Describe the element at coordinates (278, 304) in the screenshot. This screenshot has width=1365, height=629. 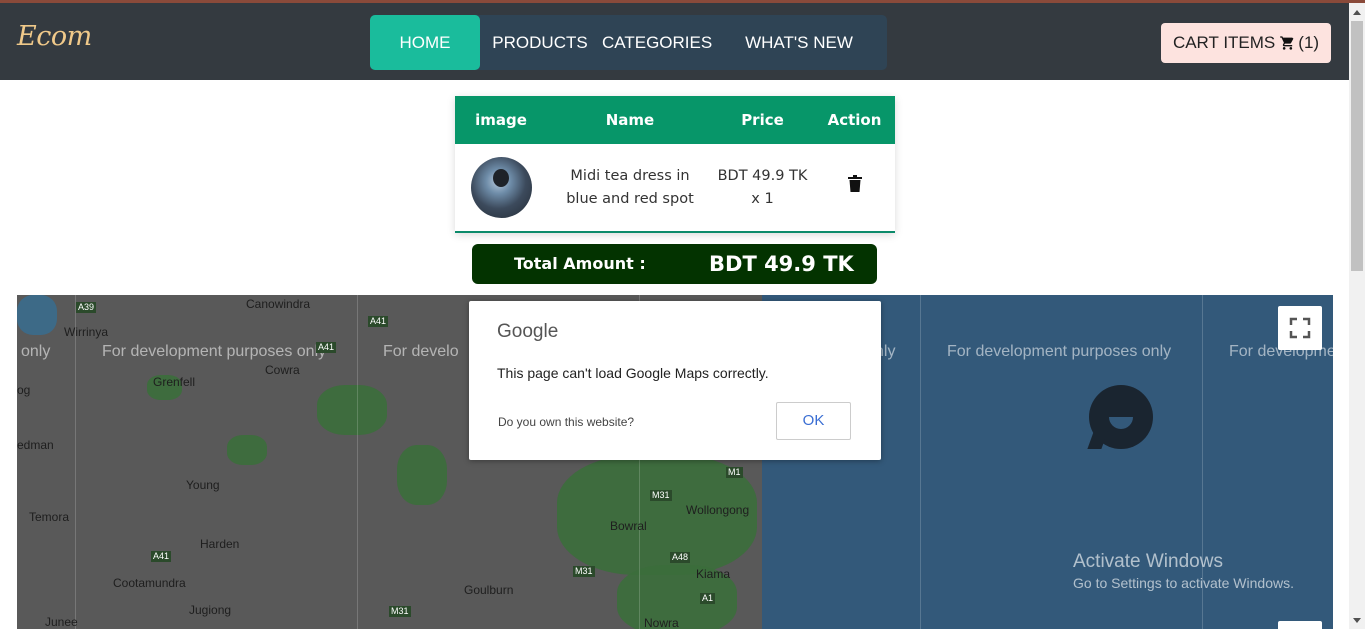
I see `map-place-label: Canowindra` at that location.